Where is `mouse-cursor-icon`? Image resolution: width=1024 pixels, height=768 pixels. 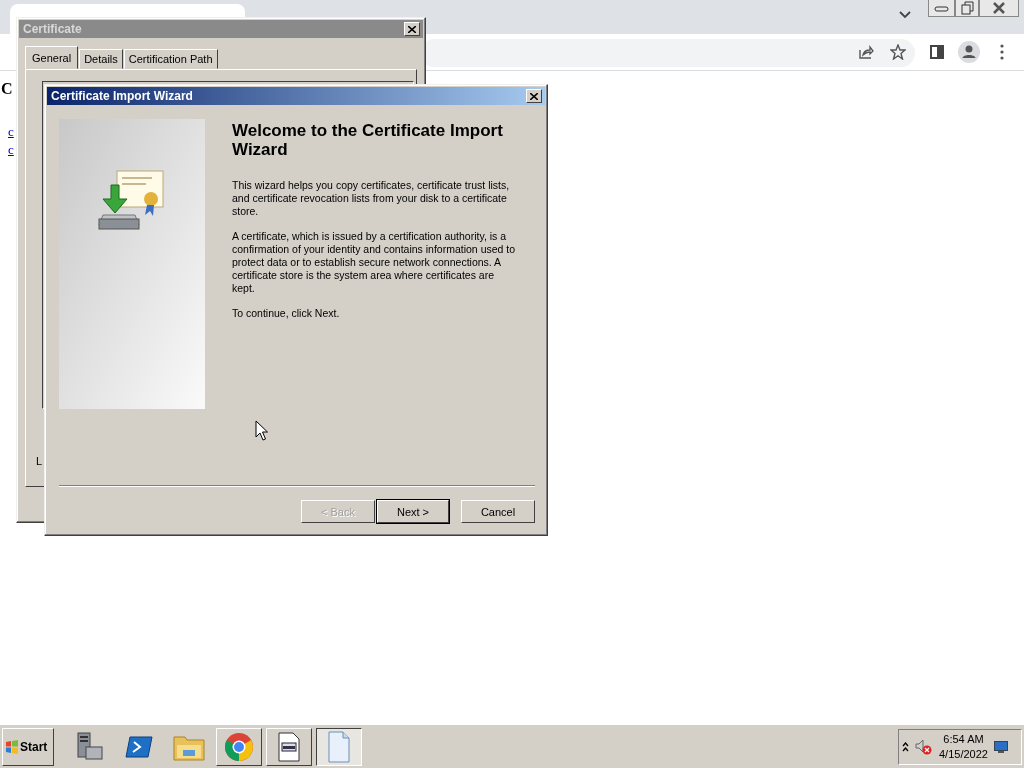
mouse-cursor-icon is located at coordinates (261, 430).